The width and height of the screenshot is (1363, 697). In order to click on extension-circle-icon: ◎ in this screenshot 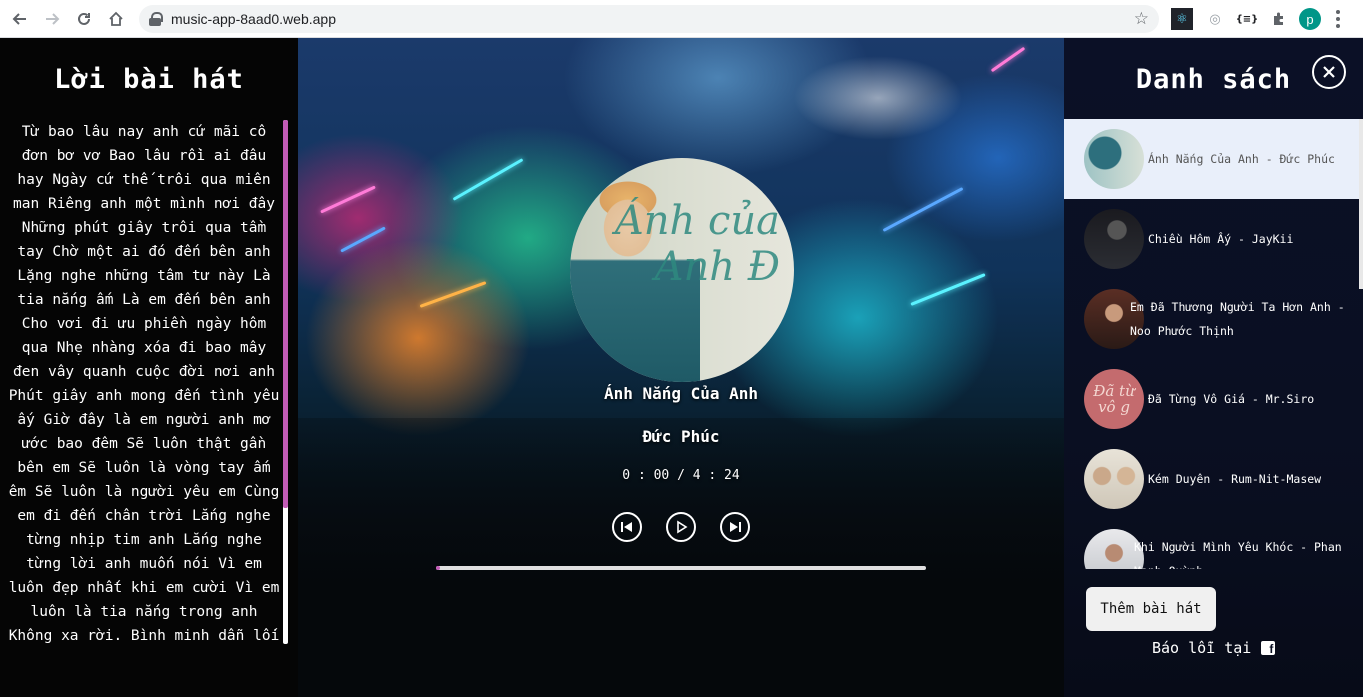, I will do `click(1215, 19)`.